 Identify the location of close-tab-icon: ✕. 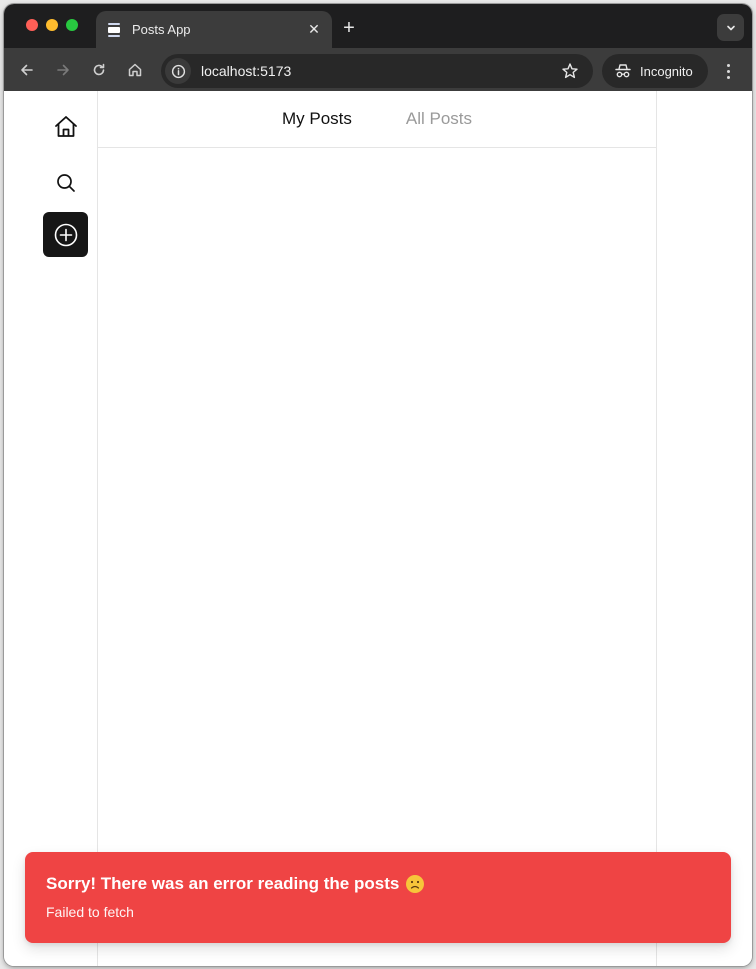
(314, 30).